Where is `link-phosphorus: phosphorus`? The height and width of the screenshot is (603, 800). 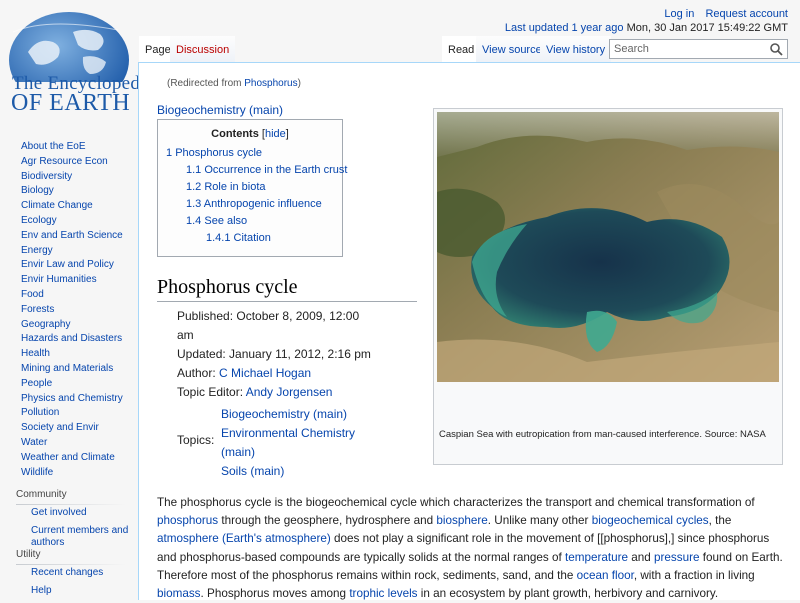
link-phosphorus: phosphorus is located at coordinates (187, 520).